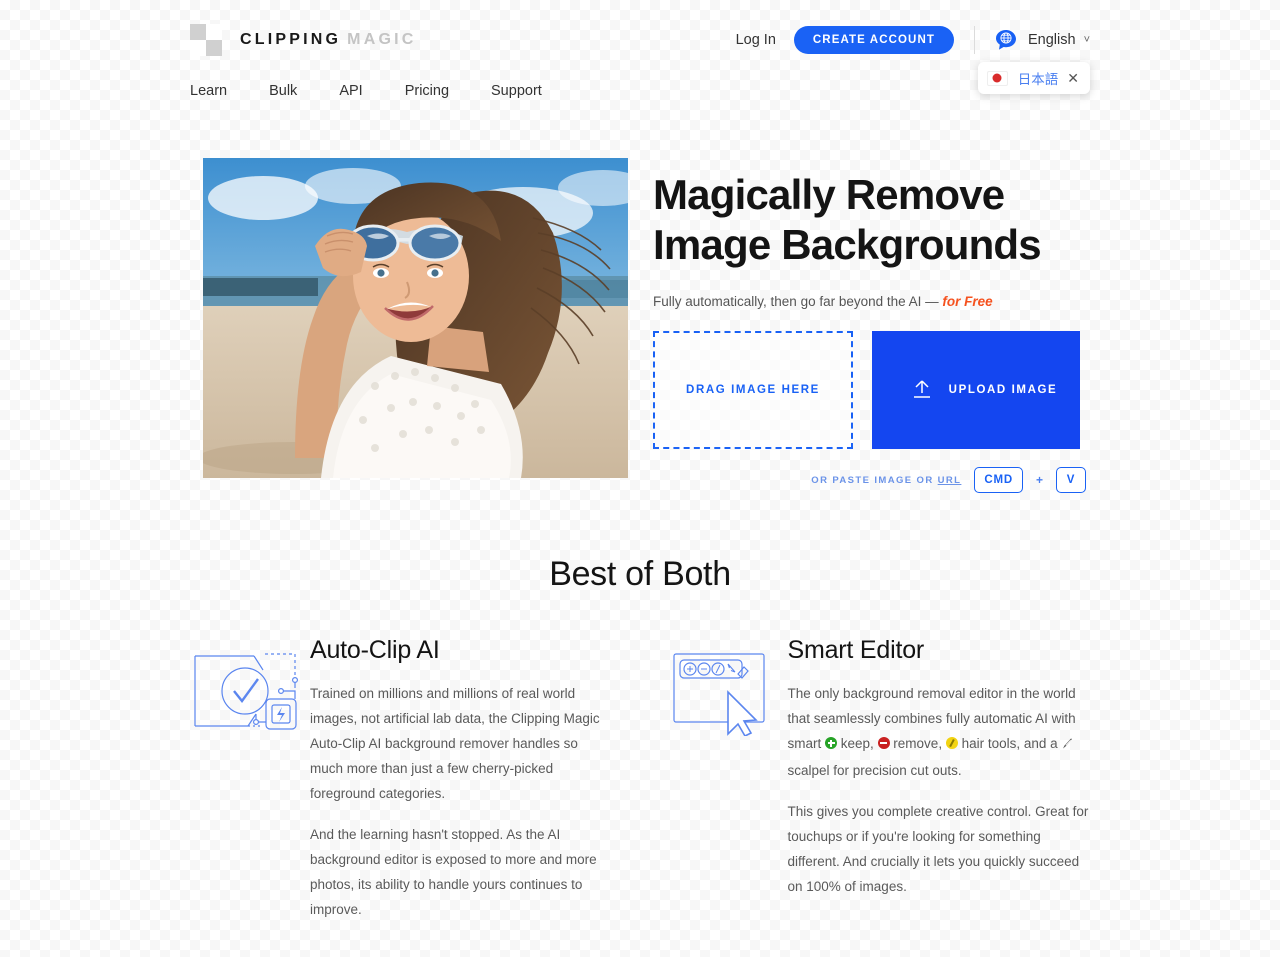 The height and width of the screenshot is (957, 1280). I want to click on feature-title: Smart Editor, so click(856, 650).